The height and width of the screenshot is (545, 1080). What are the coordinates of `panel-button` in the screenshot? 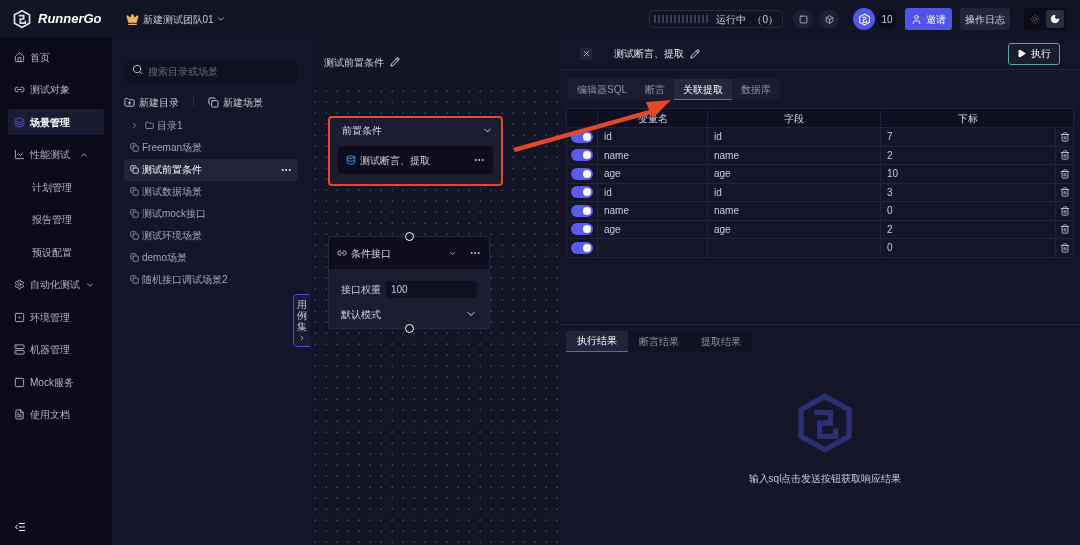 It's located at (803, 19).